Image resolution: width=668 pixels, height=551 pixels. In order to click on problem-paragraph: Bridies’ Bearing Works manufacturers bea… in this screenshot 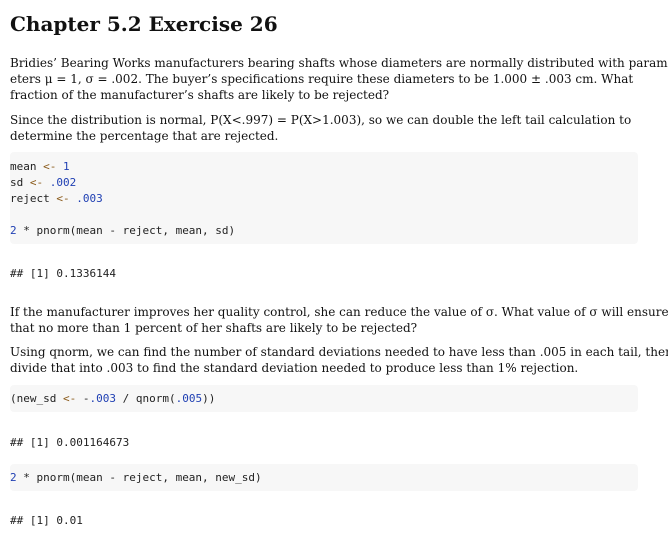, I will do `click(339, 79)`.